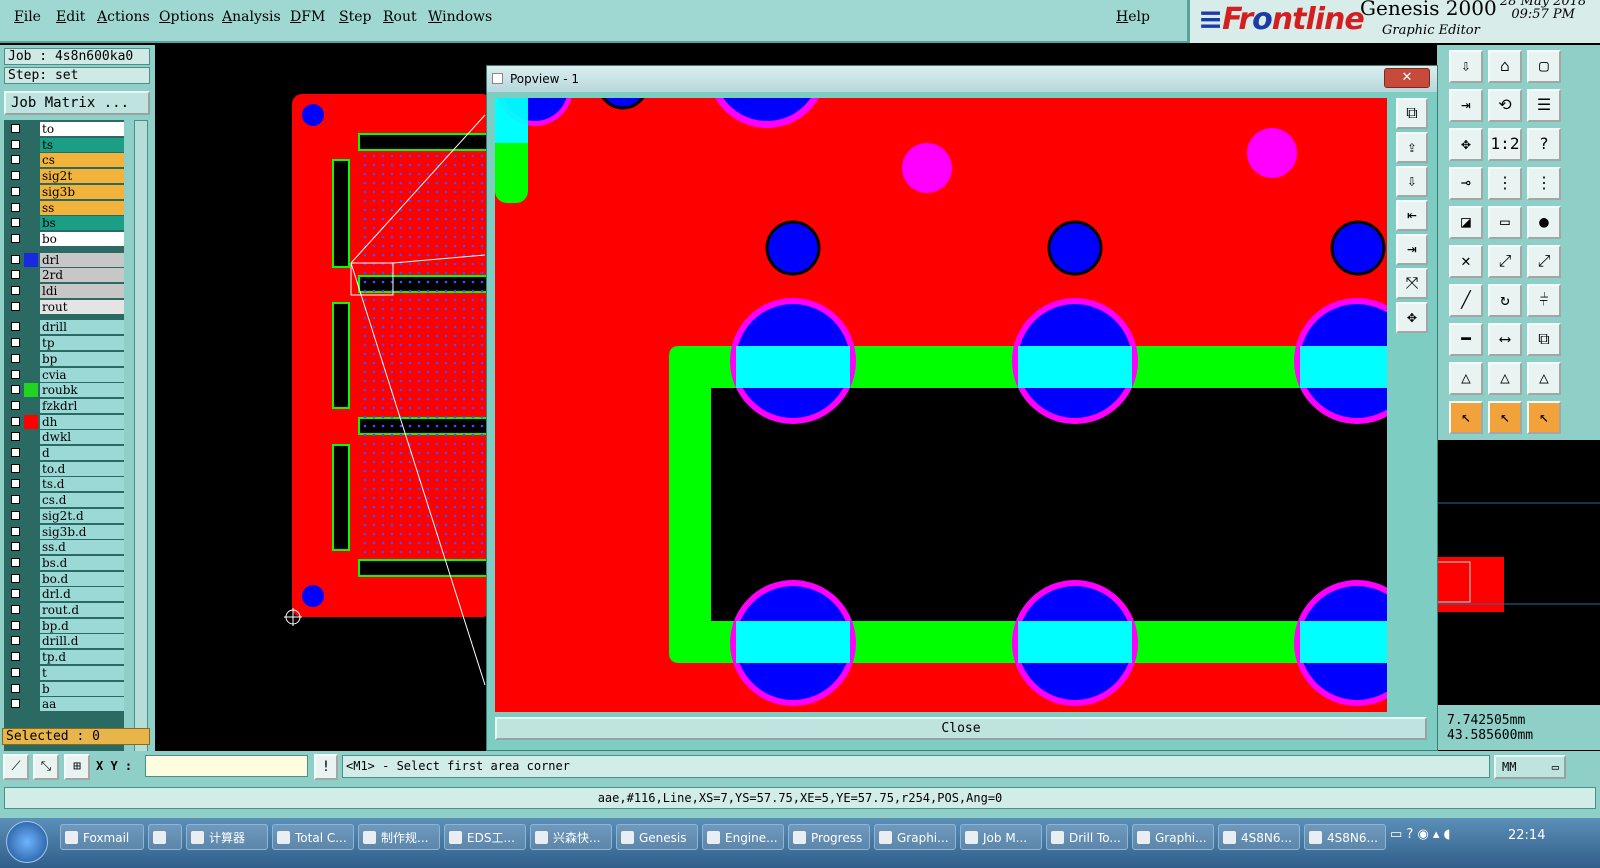 This screenshot has width=1600, height=868. Describe the element at coordinates (307, 17) in the screenshot. I see `menu-dfm: DFM` at that location.